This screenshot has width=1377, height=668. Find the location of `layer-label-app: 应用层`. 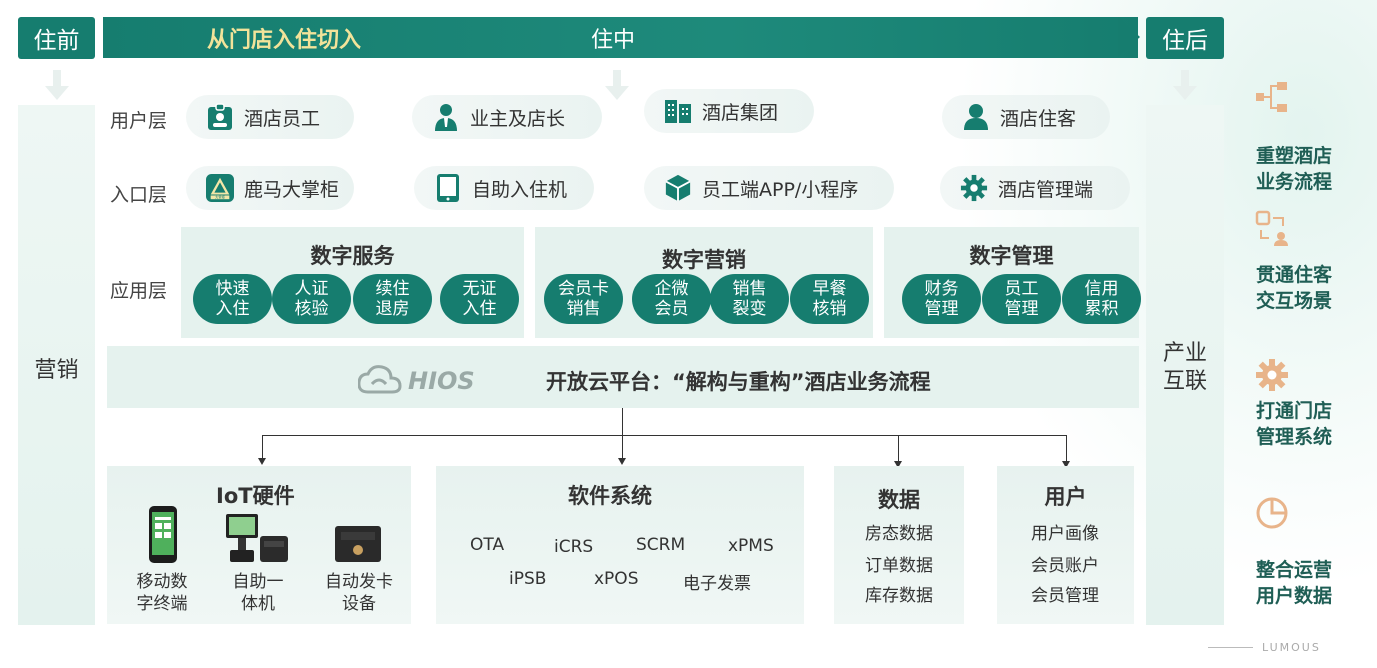

layer-label-app: 应用层 is located at coordinates (139, 291).